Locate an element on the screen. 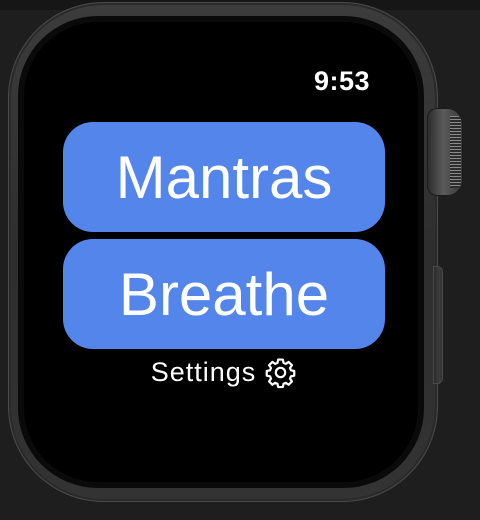  gear-icon is located at coordinates (280, 373).